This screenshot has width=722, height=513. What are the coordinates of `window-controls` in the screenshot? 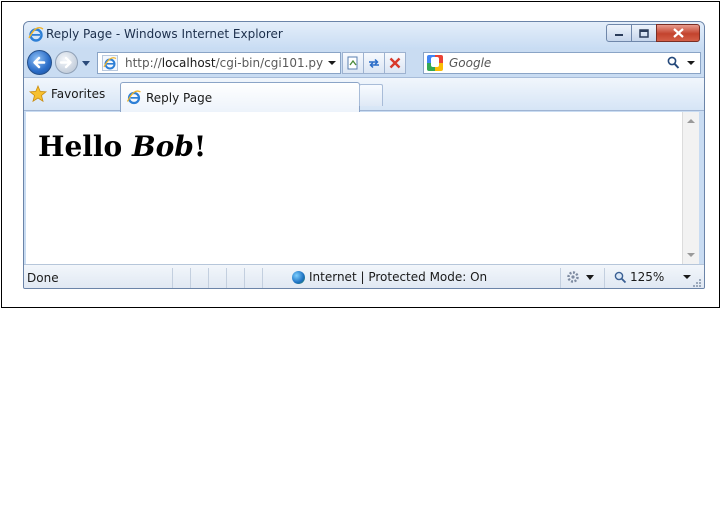 It's located at (653, 33).